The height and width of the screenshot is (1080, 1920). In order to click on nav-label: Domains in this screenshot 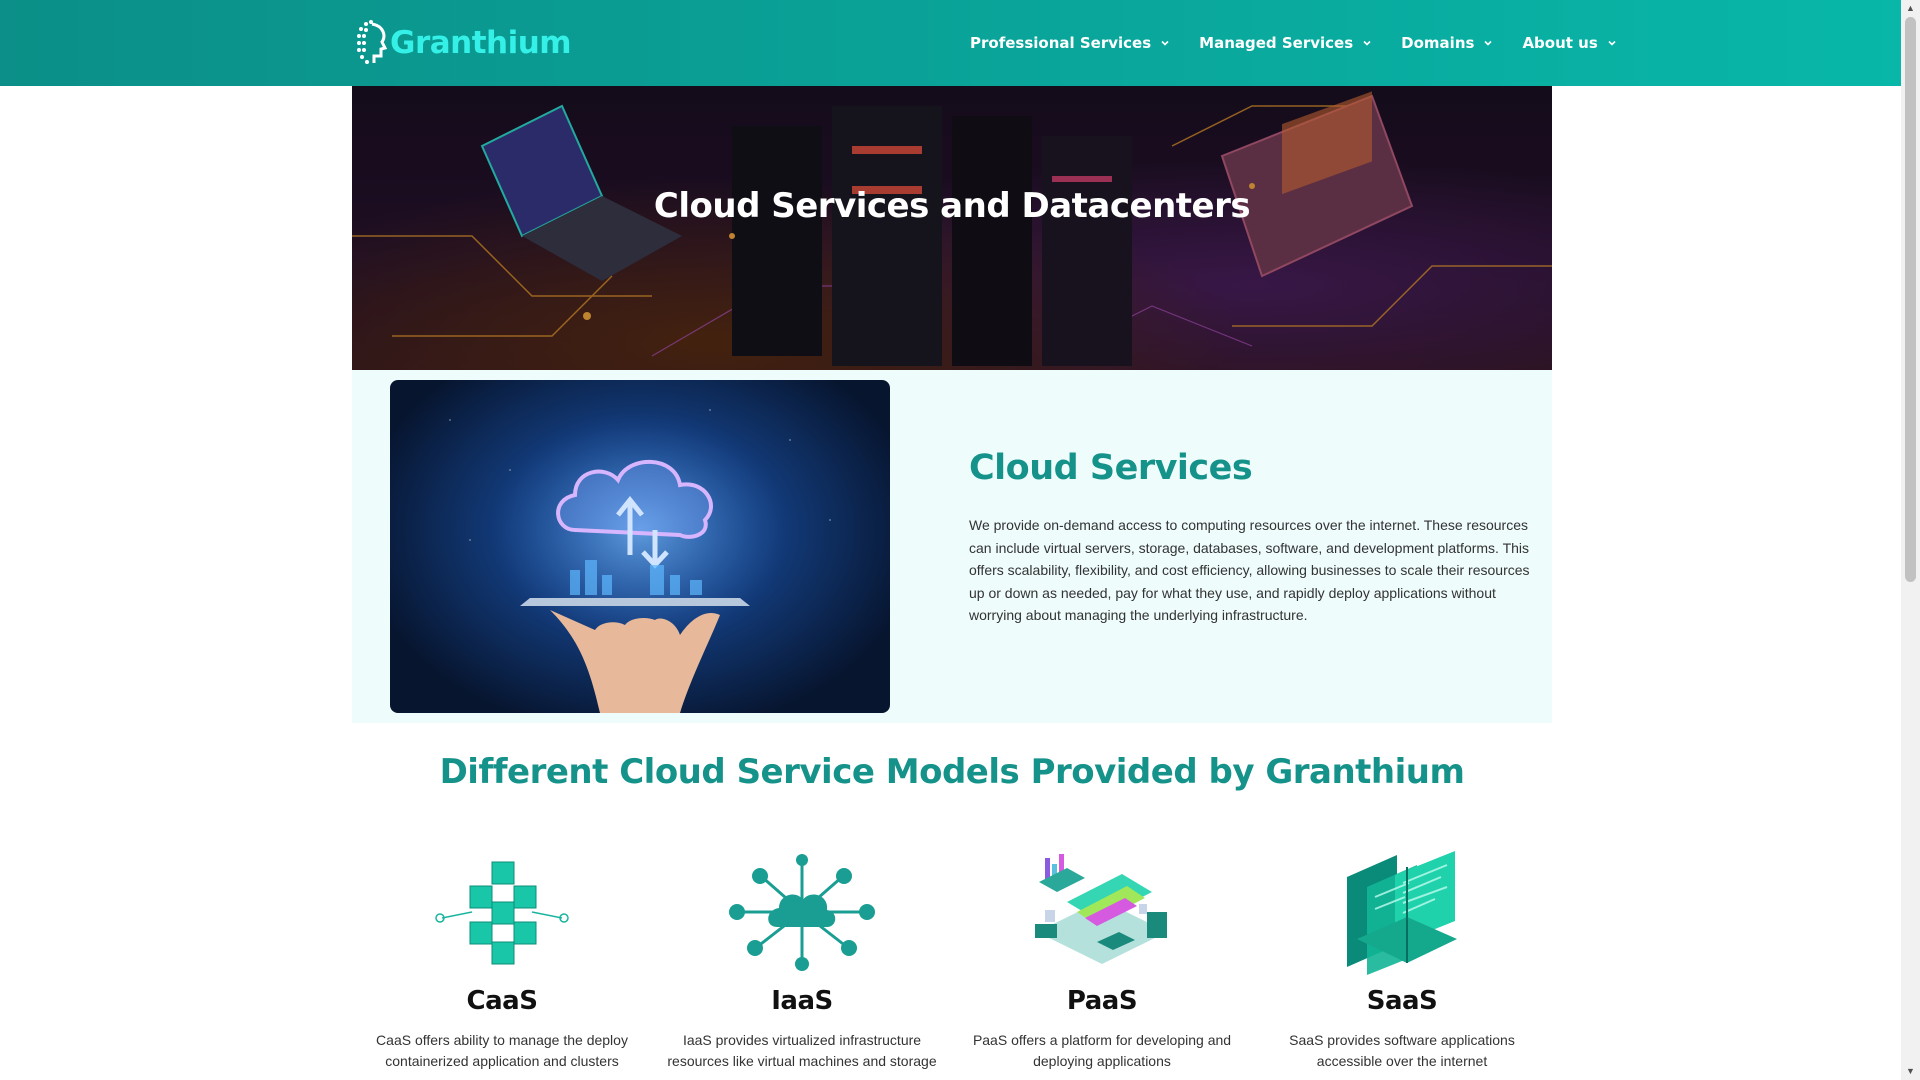, I will do `click(1438, 43)`.